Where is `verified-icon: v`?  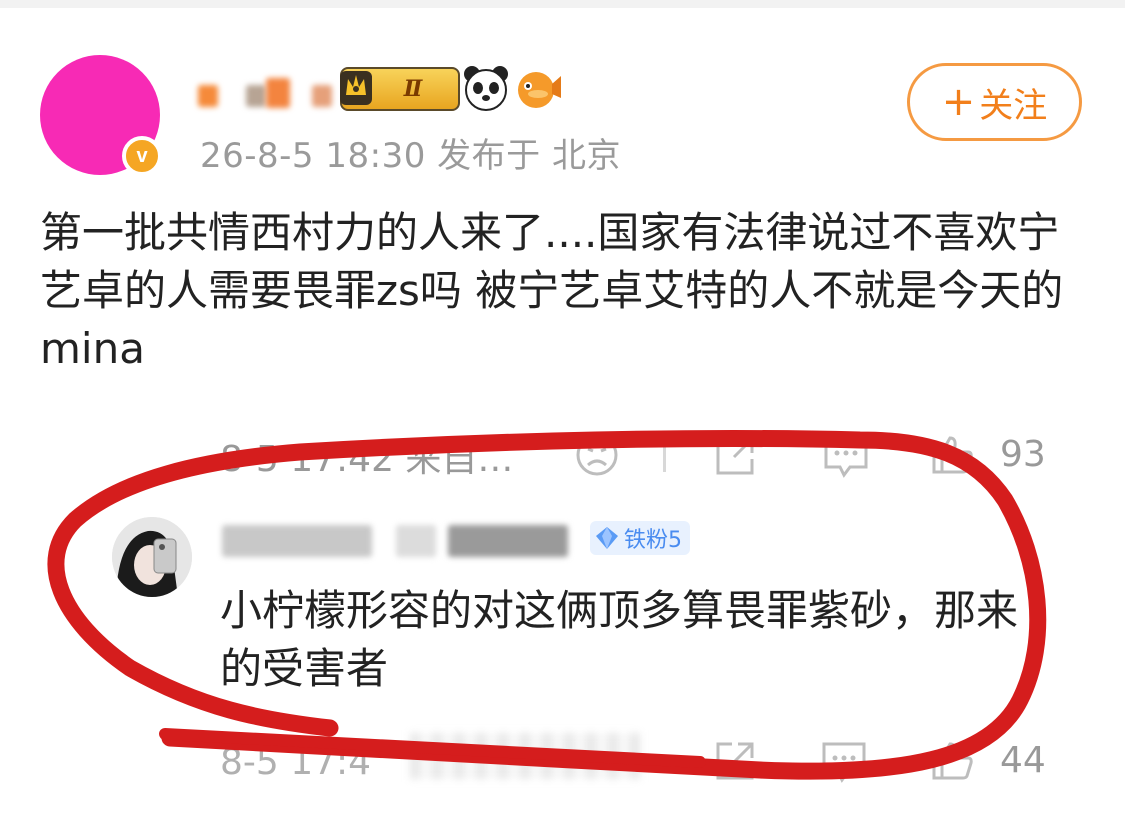 verified-icon: v is located at coordinates (142, 156).